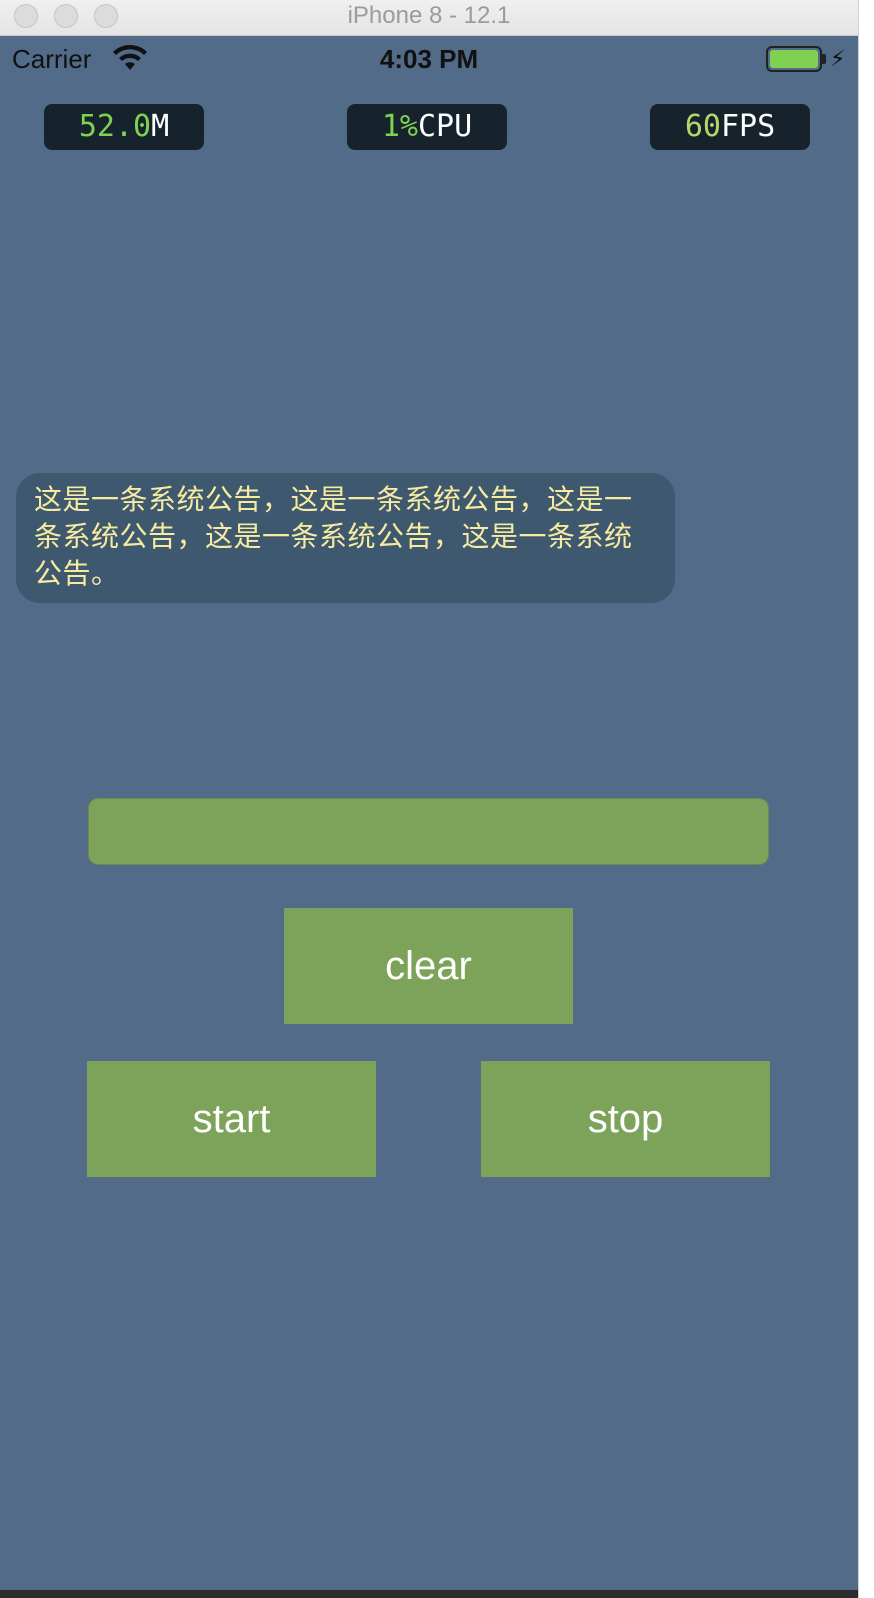 The image size is (874, 1598). I want to click on fps-unit: FPS, so click(748, 126).